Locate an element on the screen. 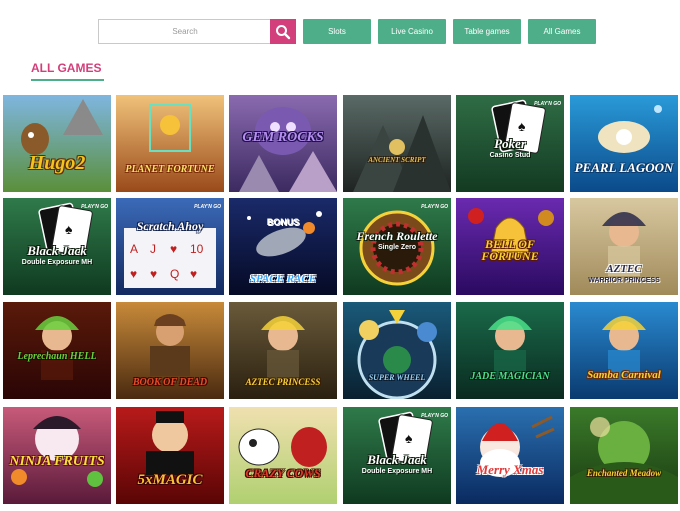  game-tile: French Roulette Single Zero PLAY'N GO is located at coordinates (397, 246).